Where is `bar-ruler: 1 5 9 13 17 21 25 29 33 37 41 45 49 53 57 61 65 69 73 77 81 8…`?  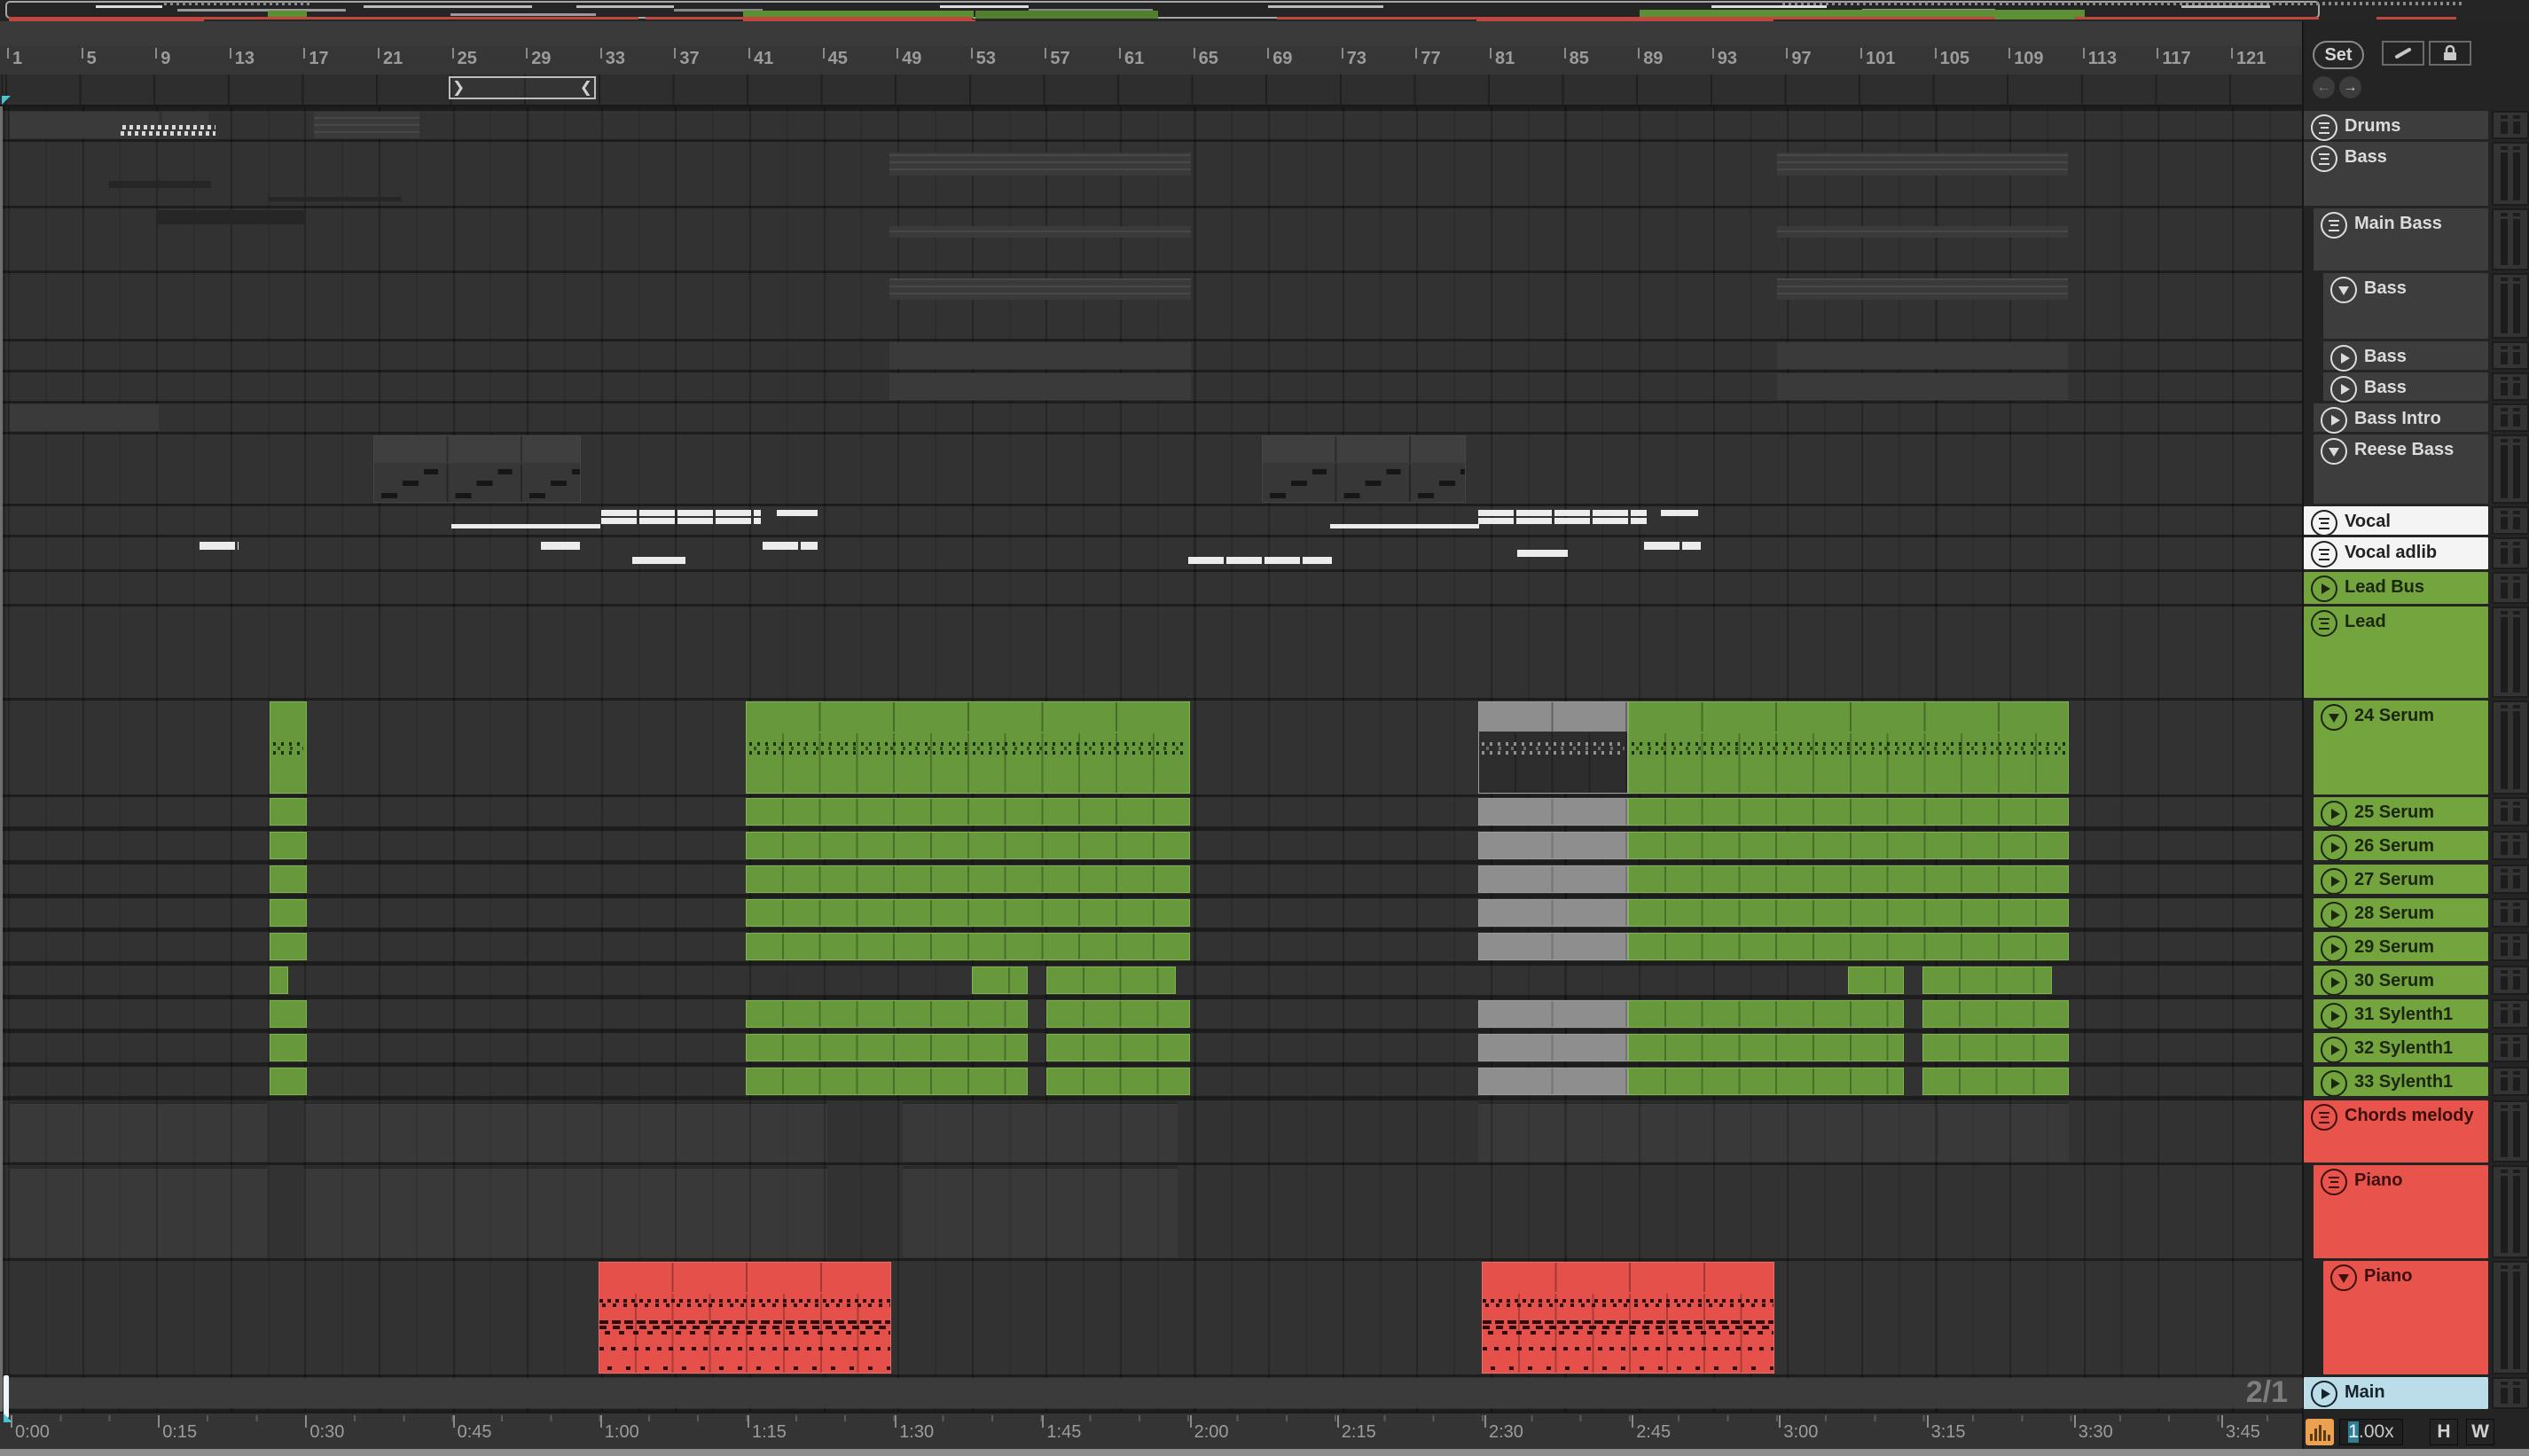
bar-ruler: 1 5 9 13 17 21 25 29 33 37 41 45 49 53 57 61 65 69 73 77 81 8… is located at coordinates (1151, 60).